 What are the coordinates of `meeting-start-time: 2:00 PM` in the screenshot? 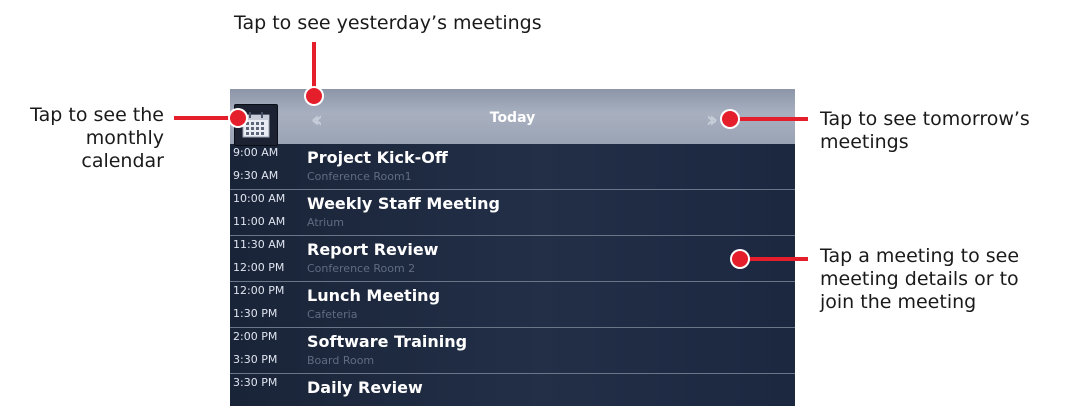 It's located at (255, 336).